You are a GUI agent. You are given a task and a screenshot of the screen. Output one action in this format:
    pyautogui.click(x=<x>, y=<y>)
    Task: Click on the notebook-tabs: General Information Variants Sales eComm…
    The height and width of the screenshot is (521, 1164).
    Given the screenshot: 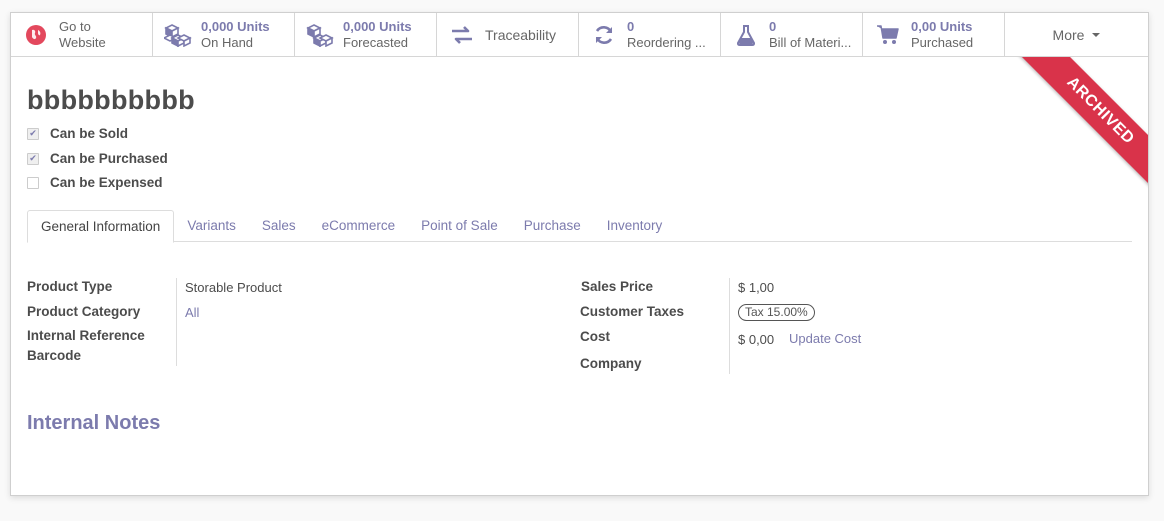 What is the action you would take?
    pyautogui.click(x=579, y=226)
    